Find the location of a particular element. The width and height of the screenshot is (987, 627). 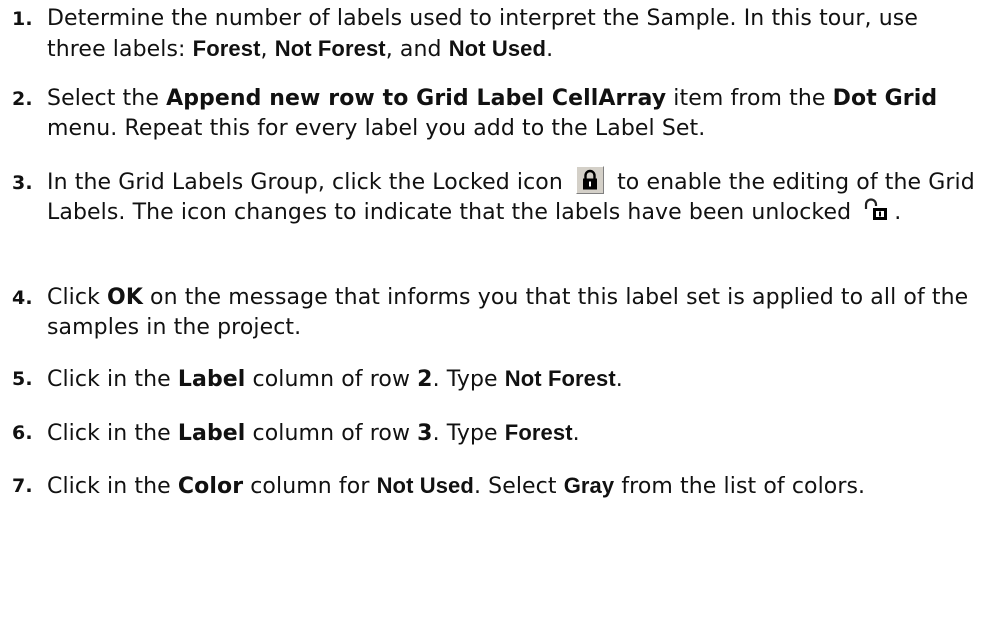

bold-term: Append new row to Grid Label CellArray is located at coordinates (416, 98).